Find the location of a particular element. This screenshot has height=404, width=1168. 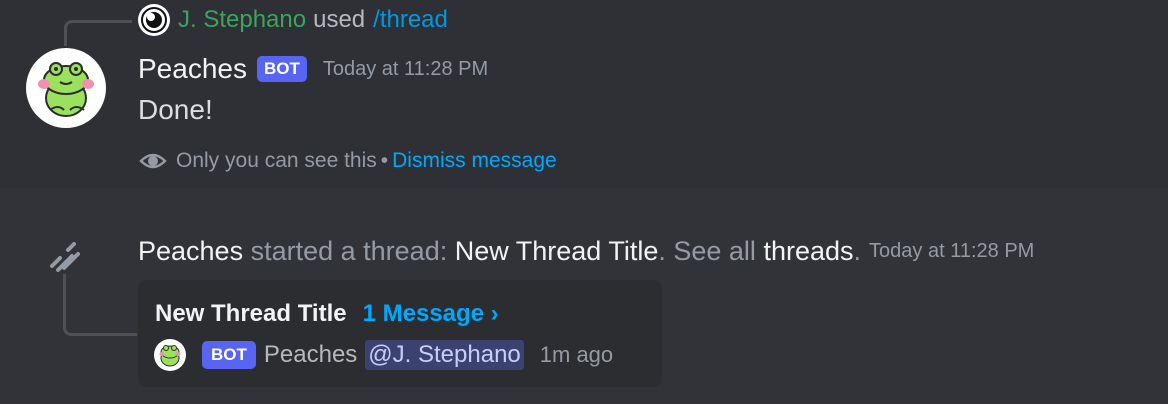

message-header: Peaches BOT Today at 11:28 PM is located at coordinates (313, 69).